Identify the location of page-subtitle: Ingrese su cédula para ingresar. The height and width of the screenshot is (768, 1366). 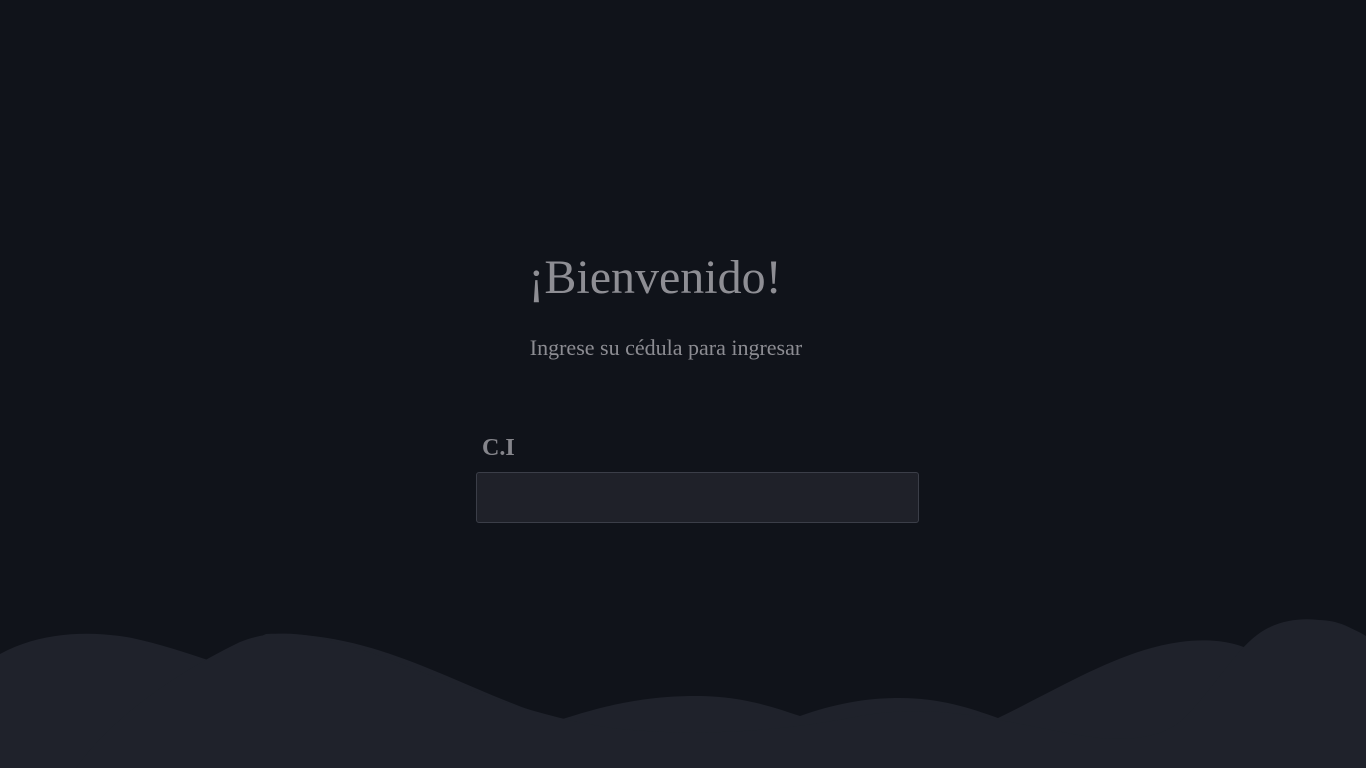
(666, 347).